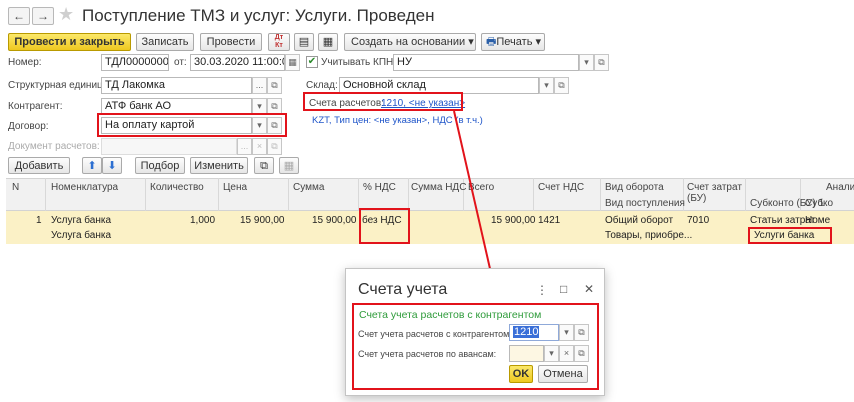 Image resolution: width=854 pixels, height=402 pixels. Describe the element at coordinates (165, 42) in the screenshot. I see `save-button: Записать` at that location.